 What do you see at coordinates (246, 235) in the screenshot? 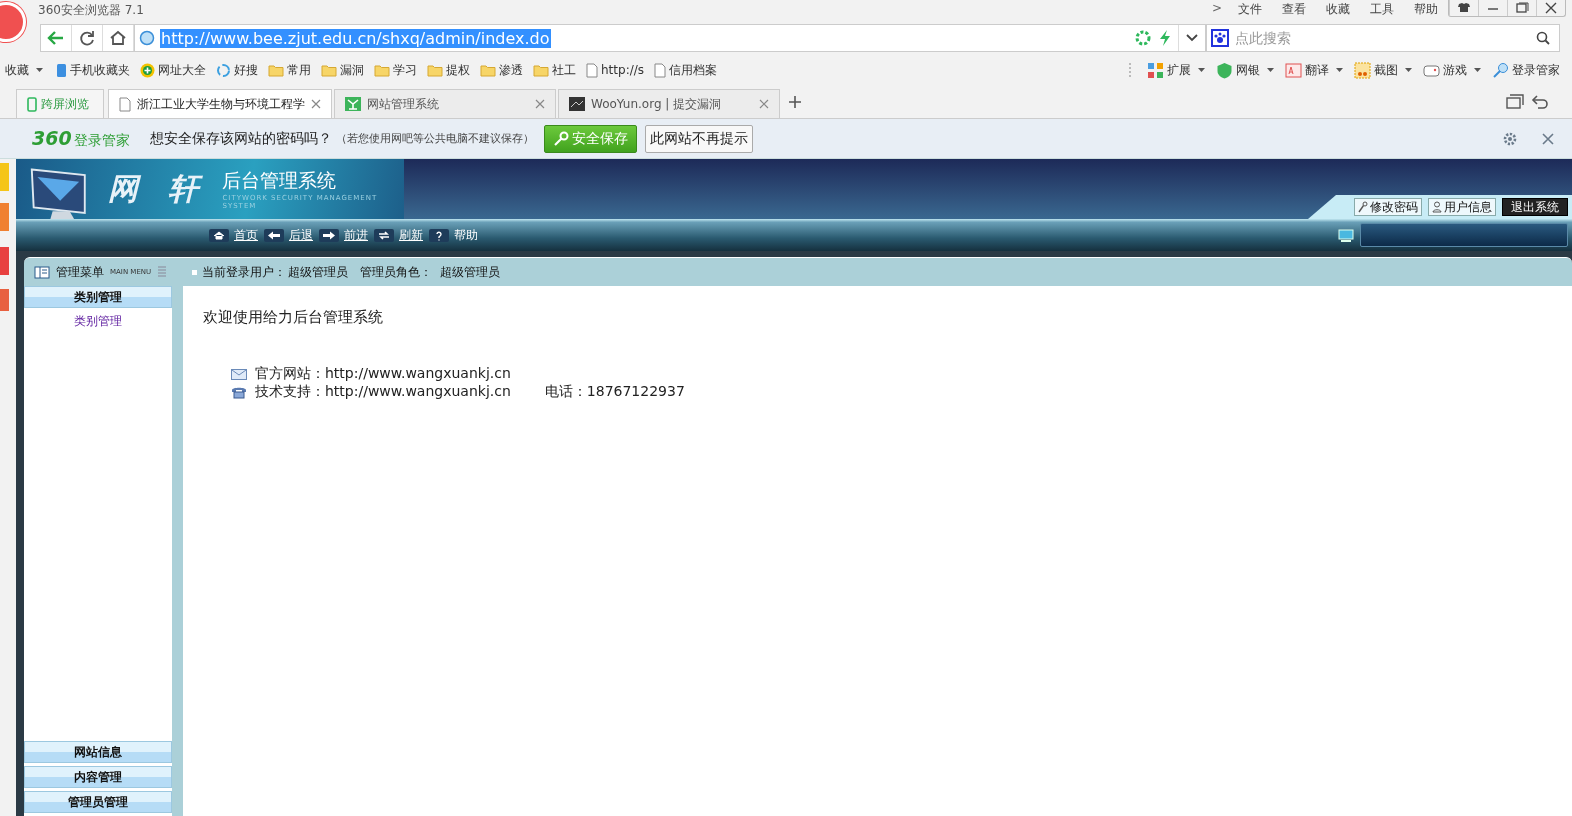
I see `nav-link: 首页` at bounding box center [246, 235].